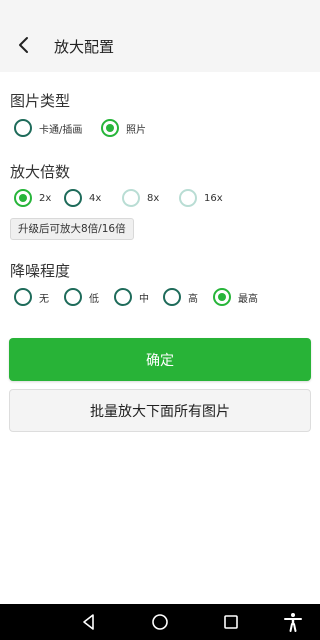 Image resolution: width=320 pixels, height=640 pixels. Describe the element at coordinates (293, 622) in the screenshot. I see `accessibility-icon` at that location.